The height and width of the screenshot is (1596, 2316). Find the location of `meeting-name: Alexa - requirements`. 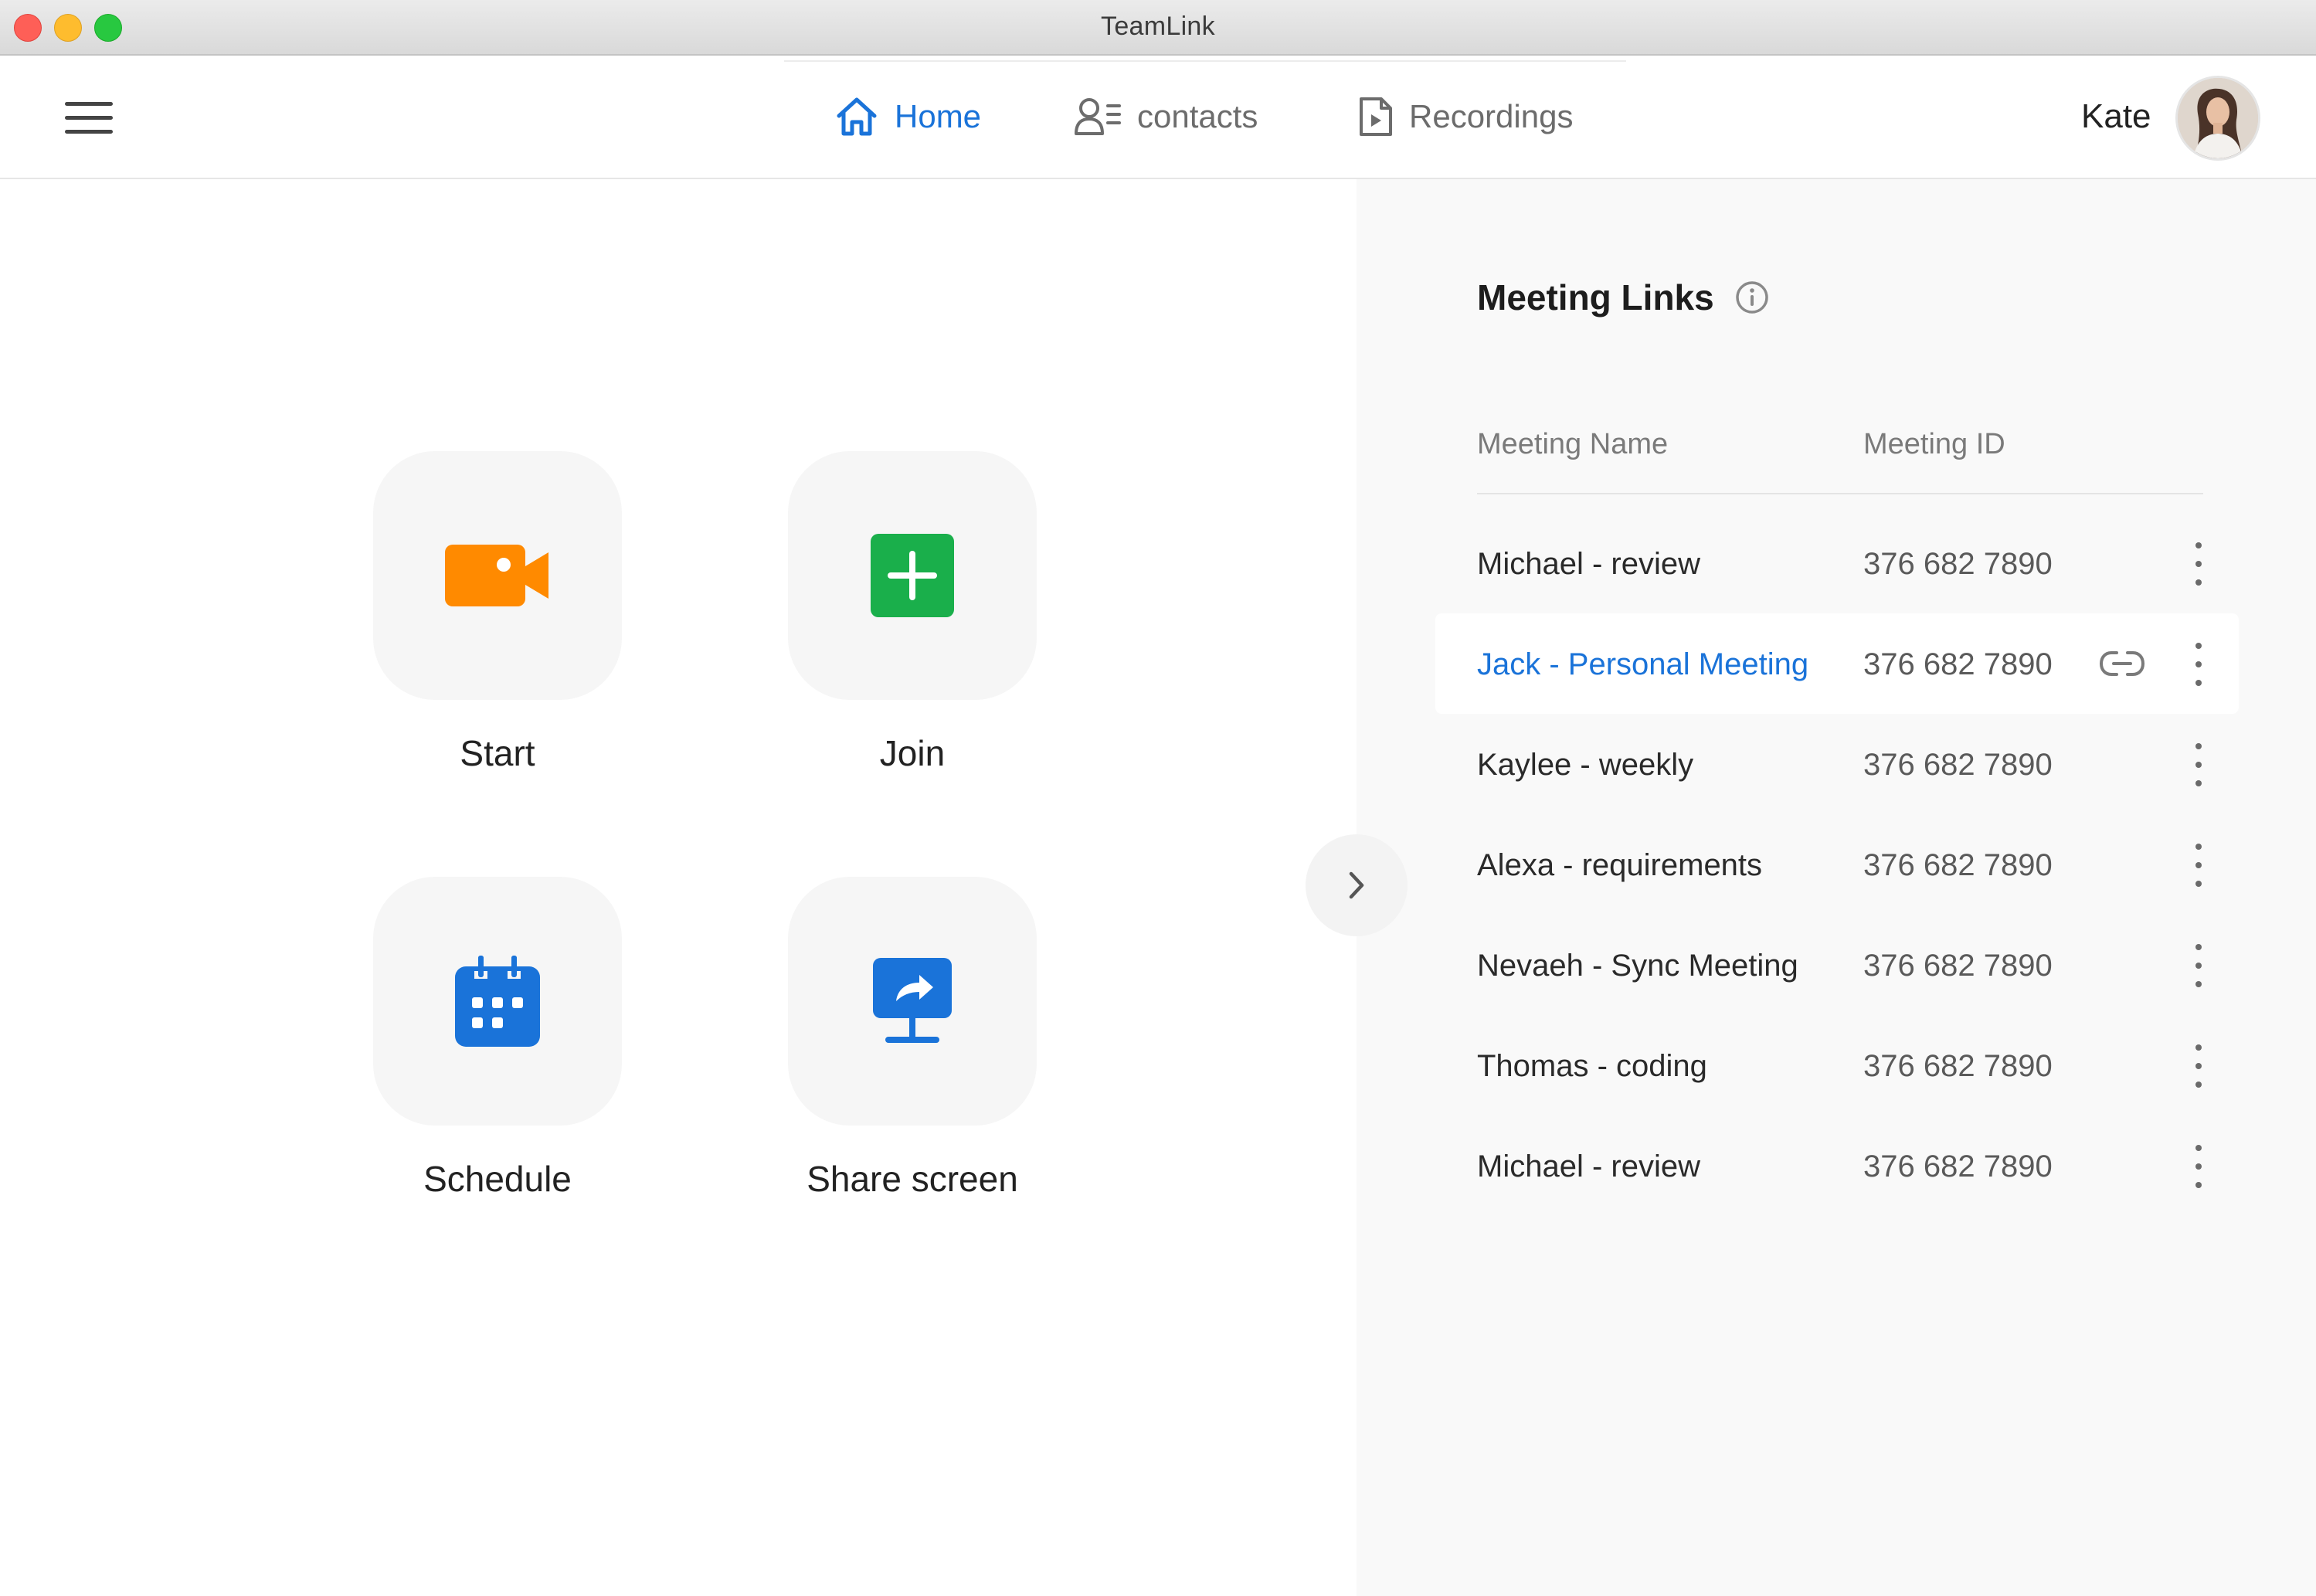

meeting-name: Alexa - requirements is located at coordinates (1620, 865).